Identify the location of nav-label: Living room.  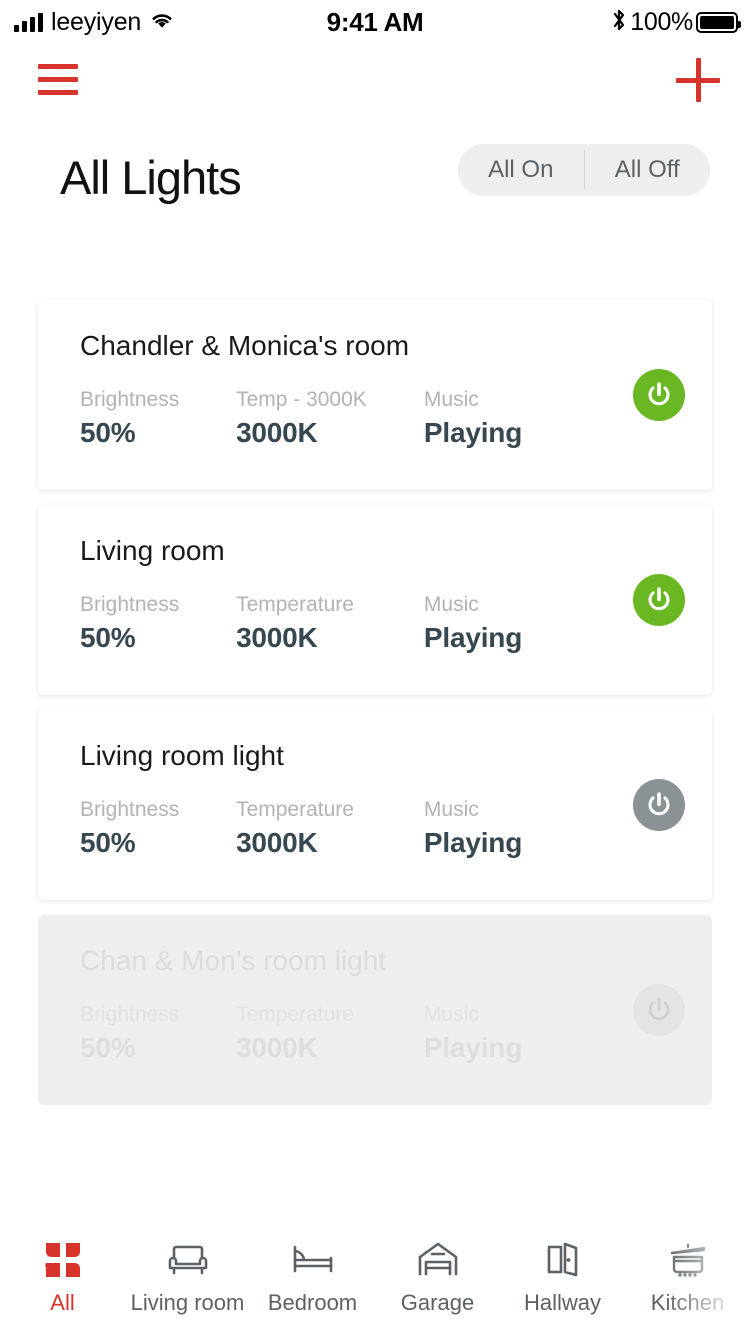
(187, 1302).